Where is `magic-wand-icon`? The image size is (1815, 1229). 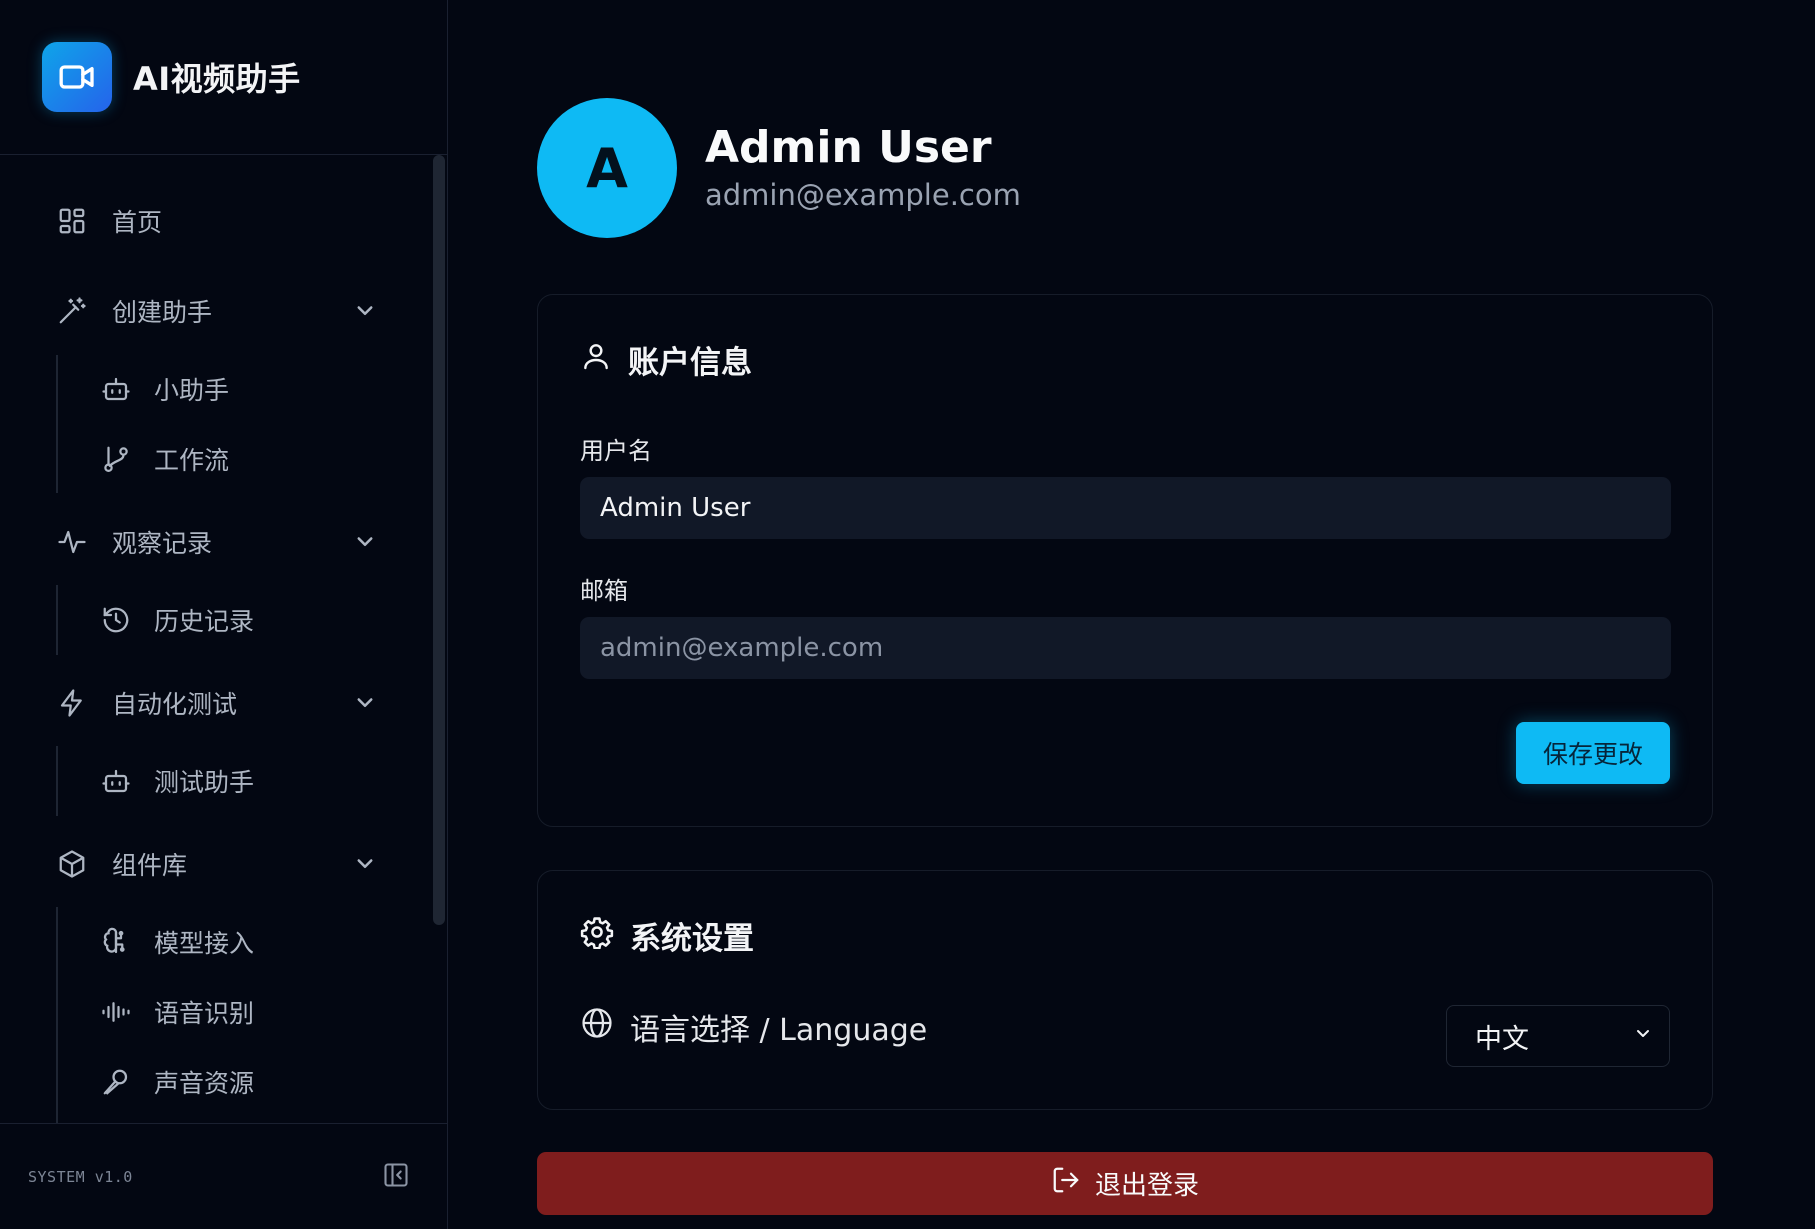
magic-wand-icon is located at coordinates (72, 311).